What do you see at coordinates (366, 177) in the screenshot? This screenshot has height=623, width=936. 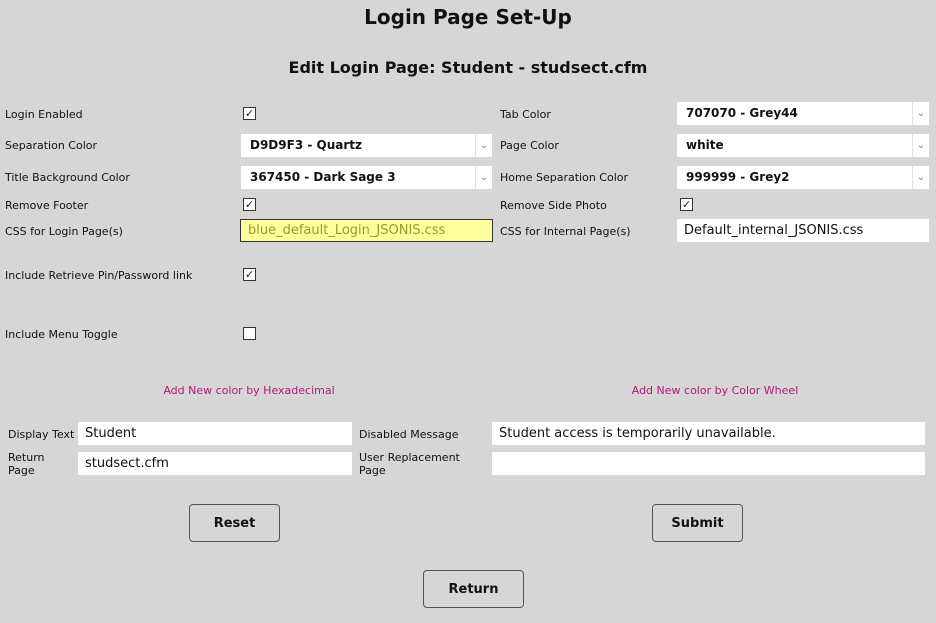 I see `title-background-color-select: 367450 - Dark Sage 3 ⌄` at bounding box center [366, 177].